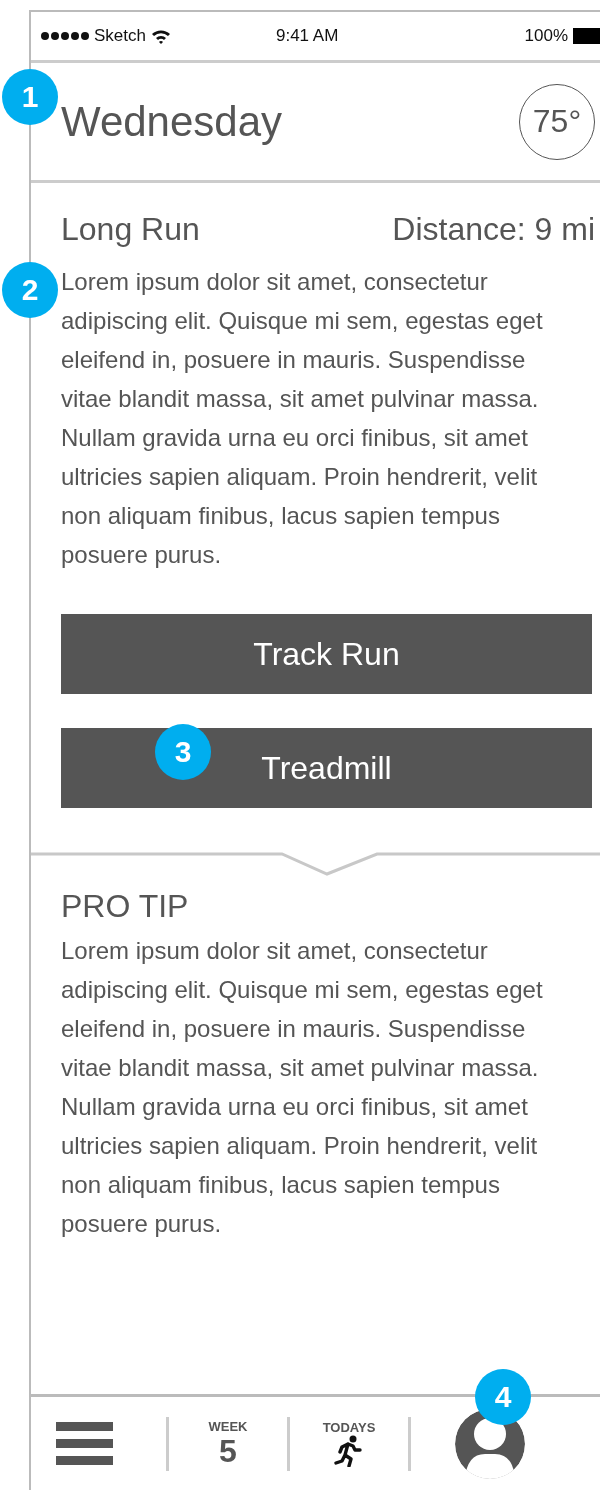 This screenshot has width=600, height=1490. I want to click on status-time: 9:41 AM, so click(307, 36).